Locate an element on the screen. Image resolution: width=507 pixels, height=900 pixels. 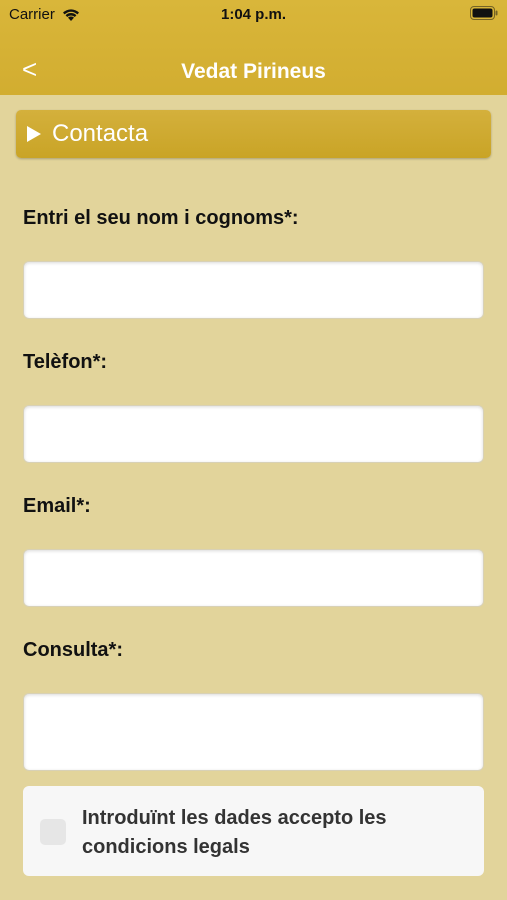
status-bar: Carrier 1:04 p.m. is located at coordinates (253, 15).